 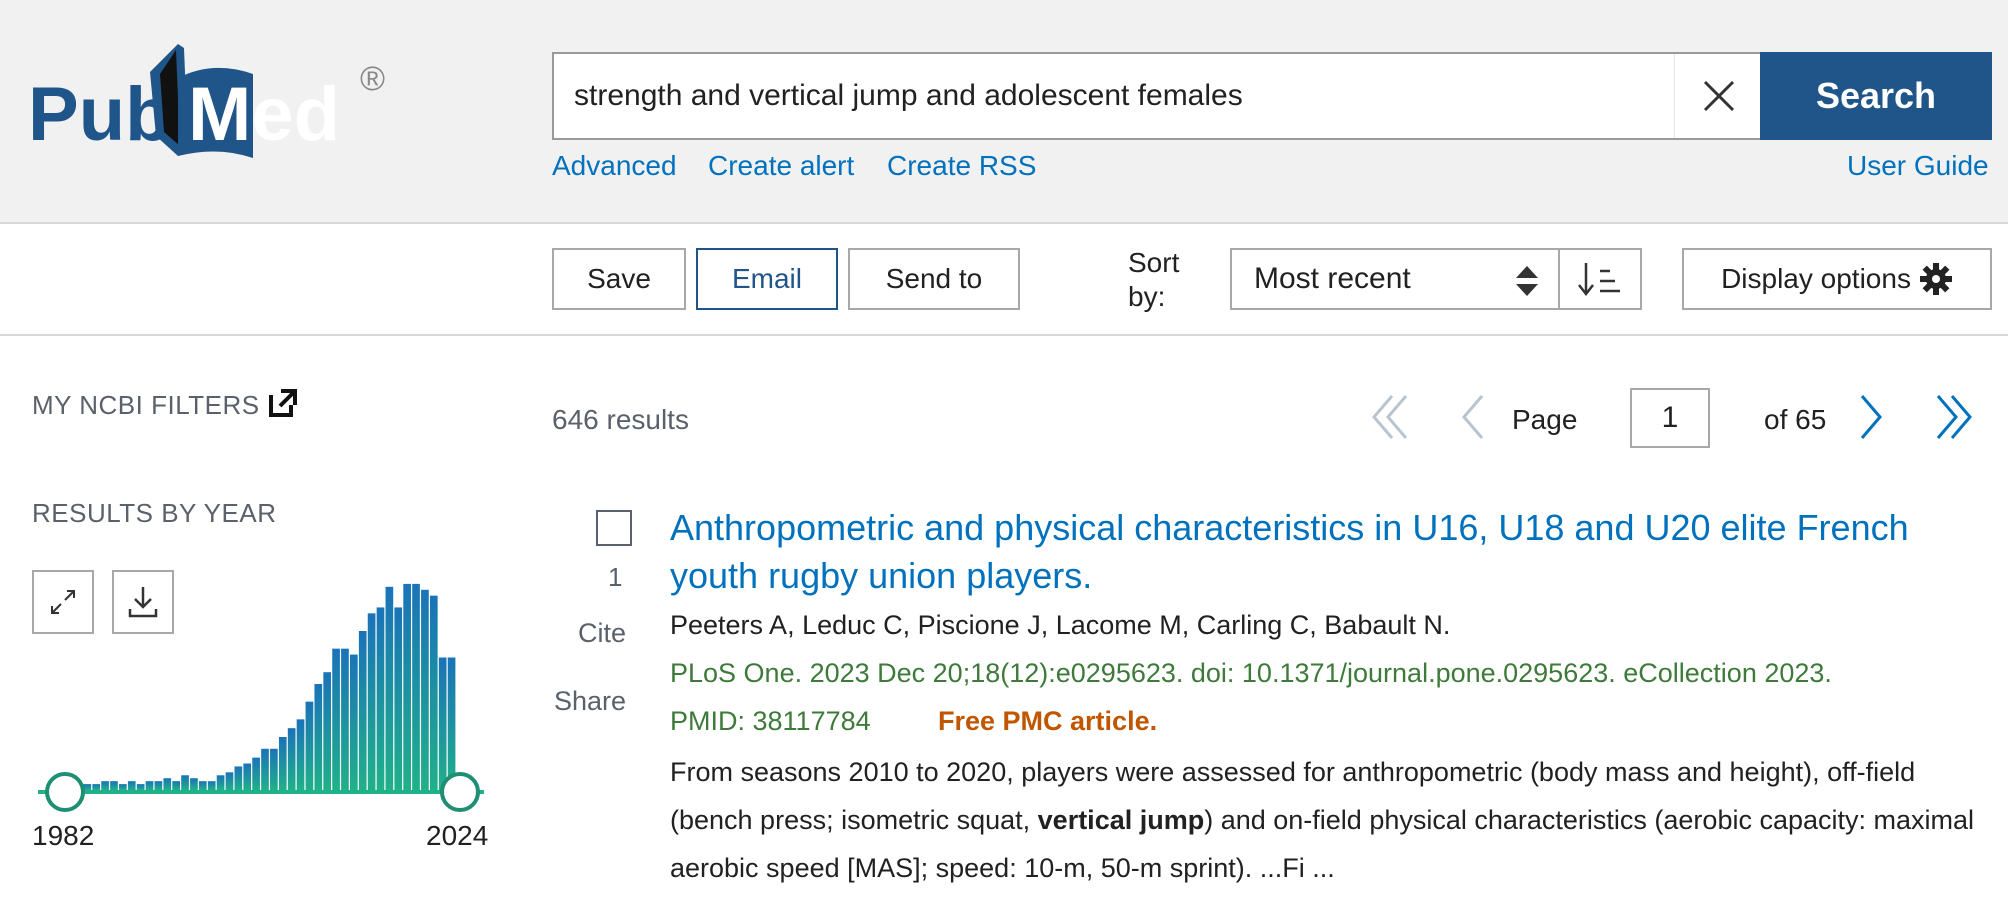 What do you see at coordinates (146, 405) in the screenshot?
I see `my-ncbi-filters-heading: MY NCBI FILTERS` at bounding box center [146, 405].